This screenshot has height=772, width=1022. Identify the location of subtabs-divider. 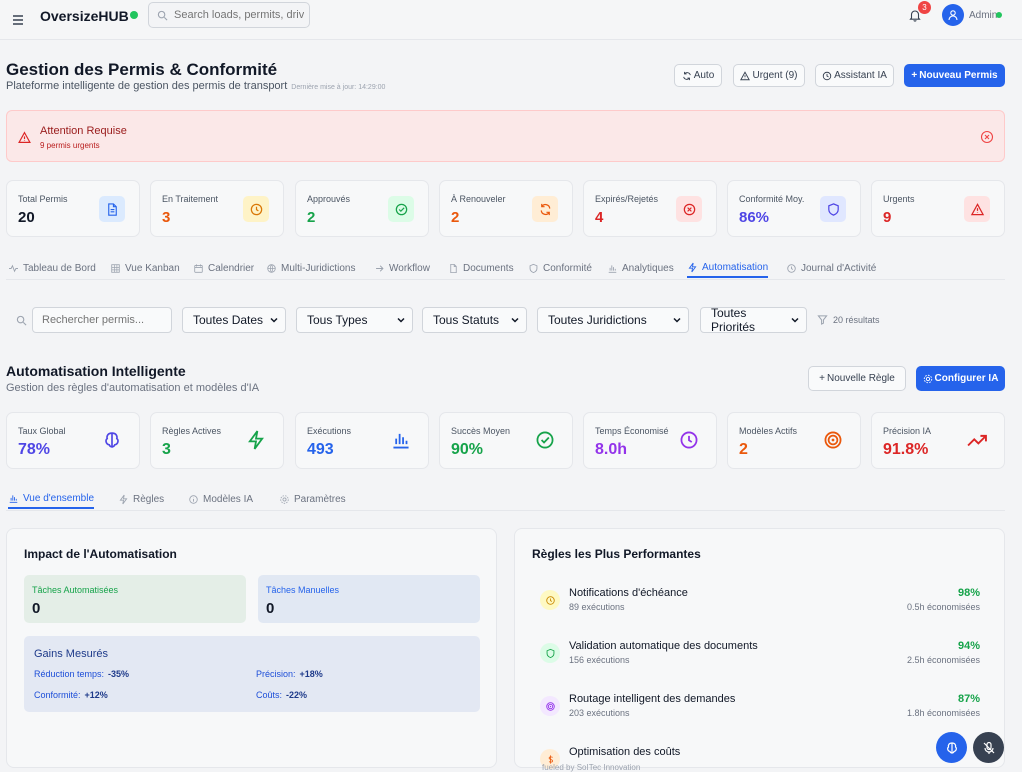
(505, 510).